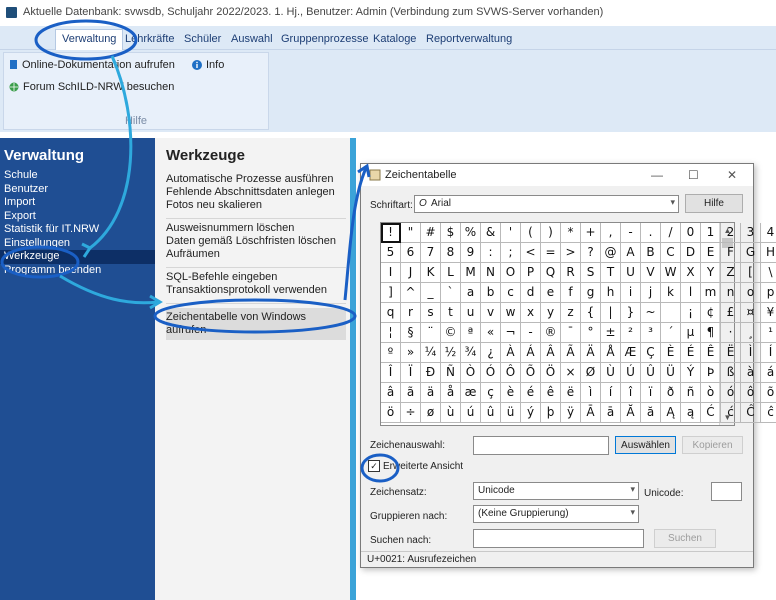 This screenshot has width=776, height=600. I want to click on tab-kataloge: Kataloge, so click(394, 39).